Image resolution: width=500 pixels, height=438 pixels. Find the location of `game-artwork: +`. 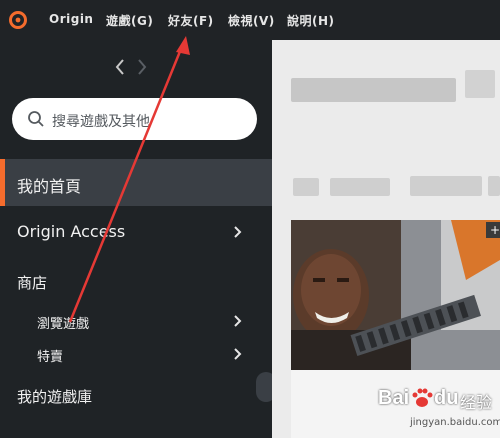

game-artwork: + is located at coordinates (395, 295).